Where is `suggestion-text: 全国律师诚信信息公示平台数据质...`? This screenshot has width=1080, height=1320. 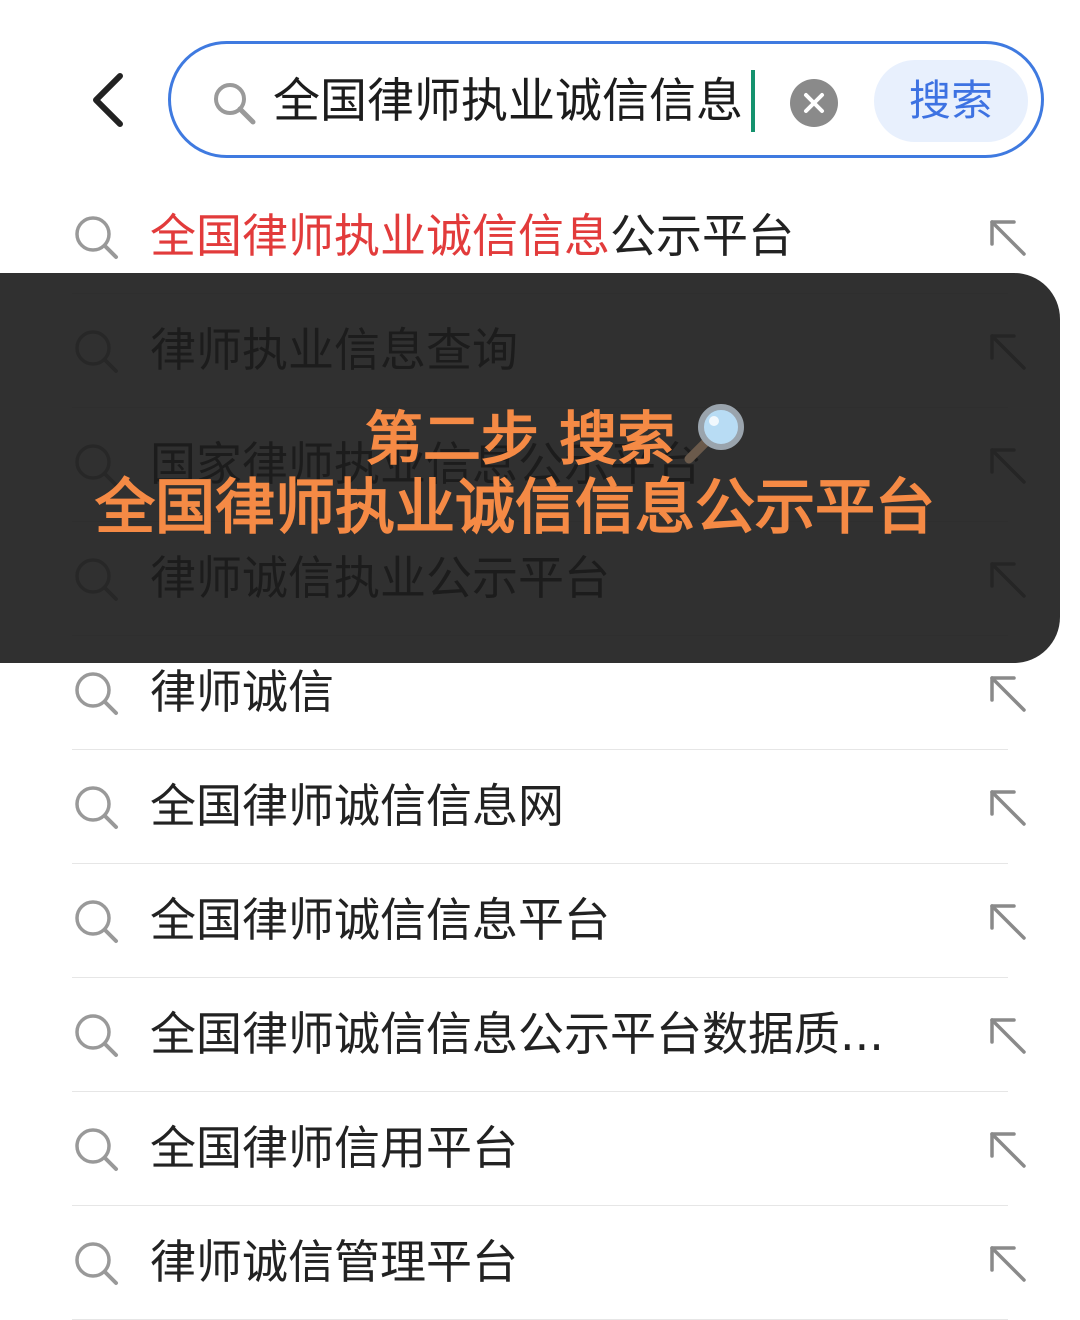
suggestion-text: 全国律师诚信信息公示平台数据质... is located at coordinates (517, 1034).